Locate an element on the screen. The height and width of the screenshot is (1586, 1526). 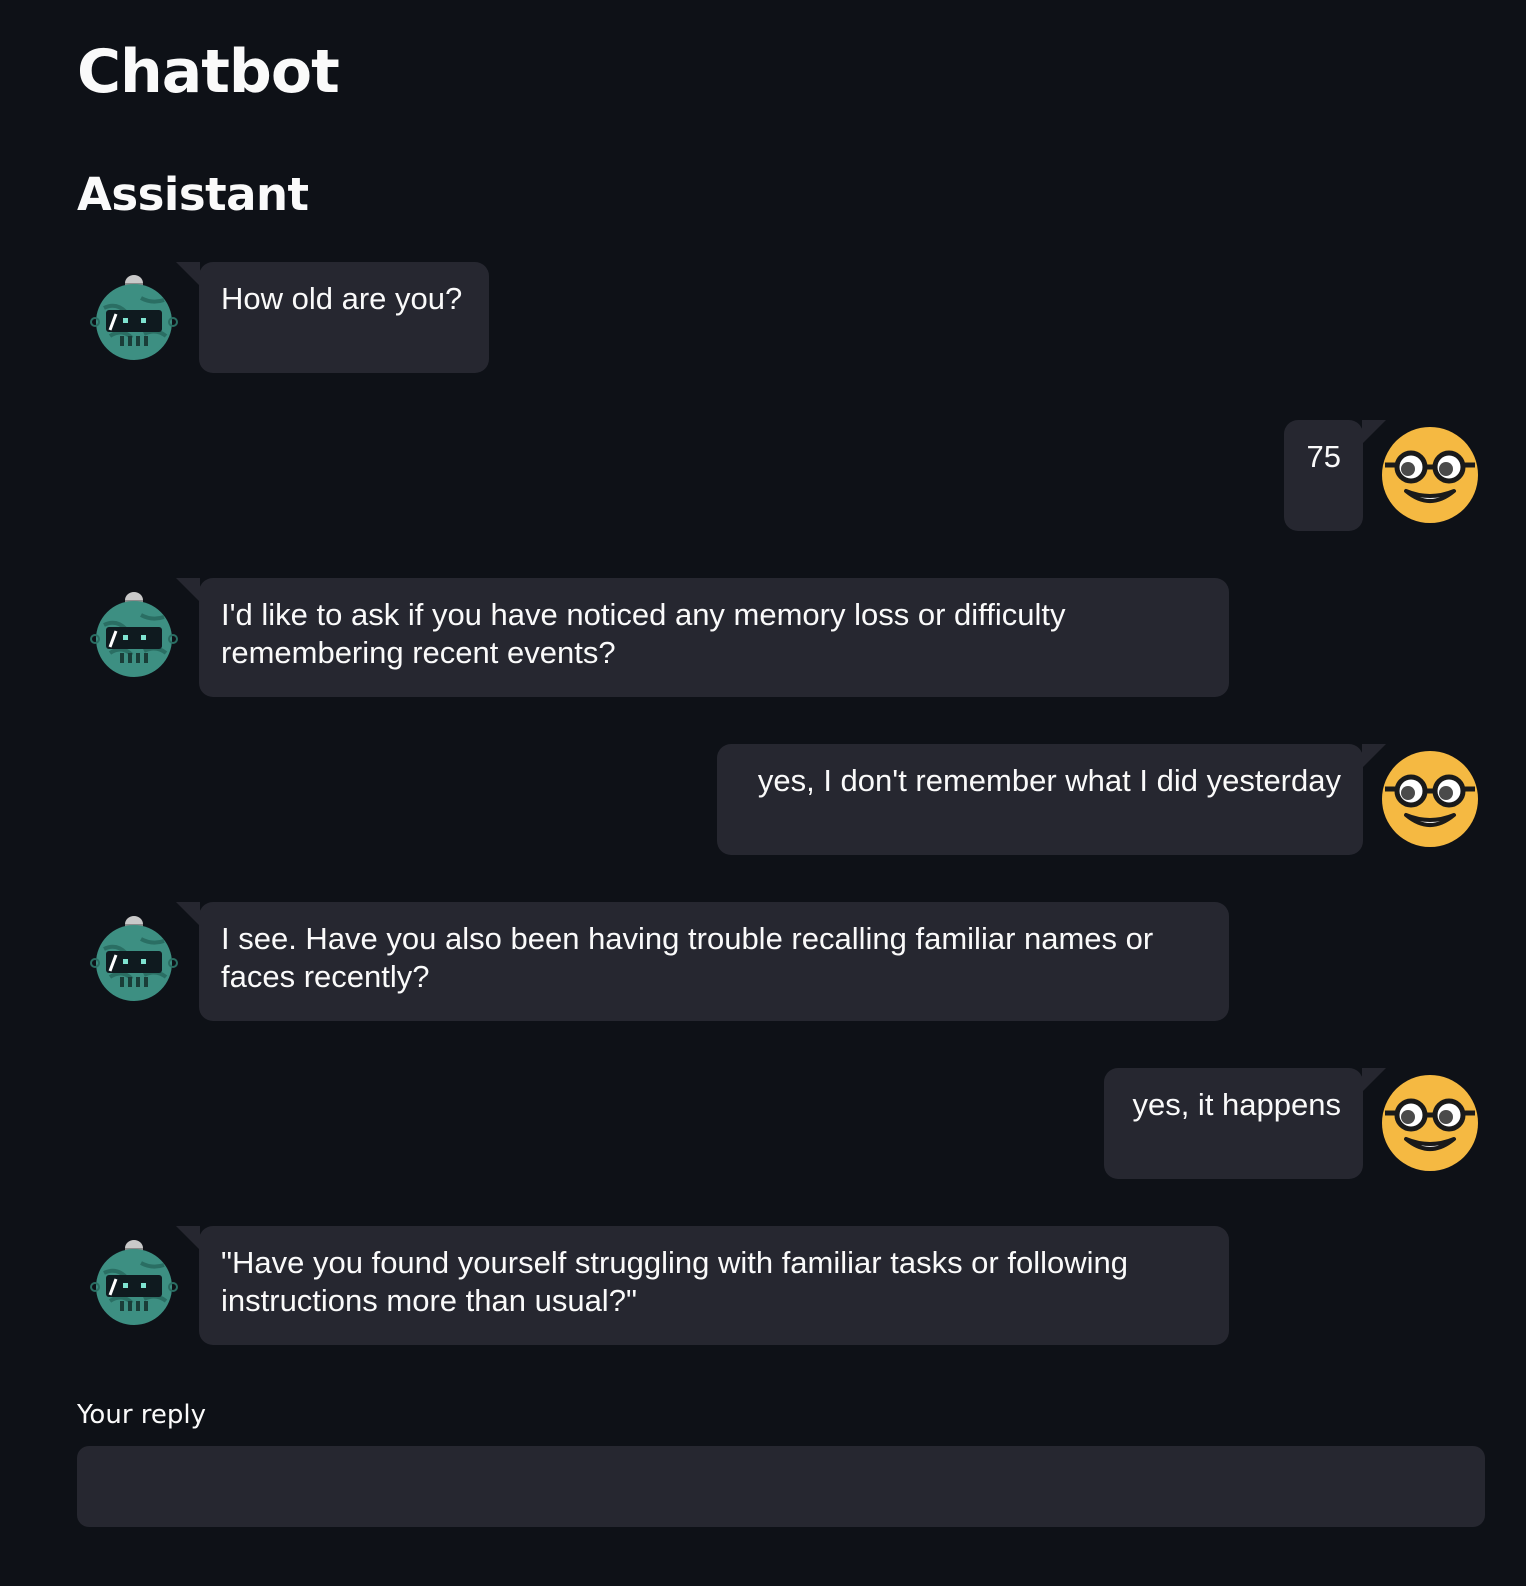
user-message-bubble: yes, it happens is located at coordinates (1245, 1123).